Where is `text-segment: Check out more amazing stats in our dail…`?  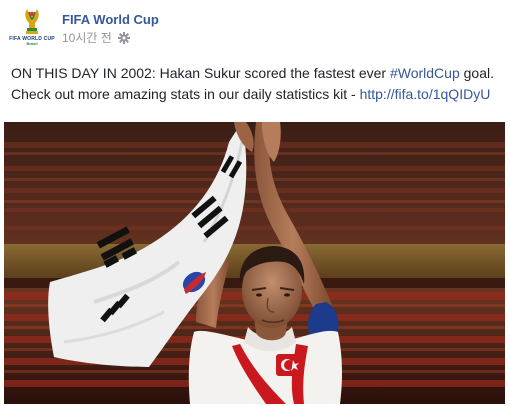
text-segment: Check out more amazing stats in our dail… is located at coordinates (185, 94).